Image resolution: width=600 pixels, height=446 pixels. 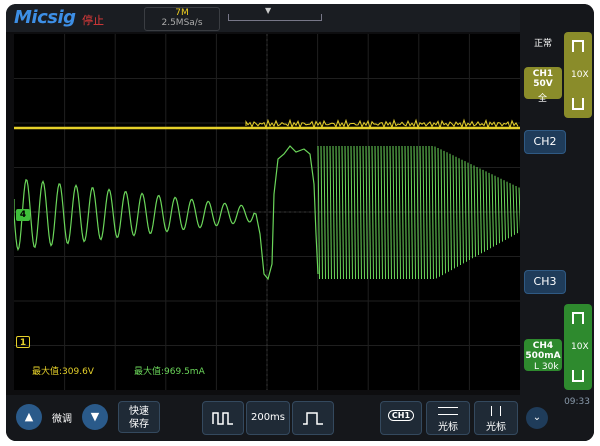 I want to click on sample-rate: 2.5MSa/s, so click(x=182, y=23).